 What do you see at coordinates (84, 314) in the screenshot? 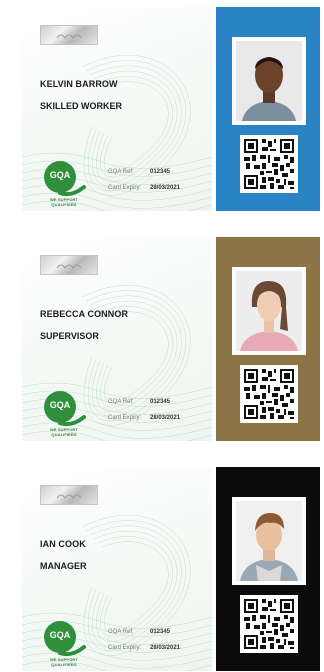
I see `cardholder-name: REBECCA CONNOR` at bounding box center [84, 314].